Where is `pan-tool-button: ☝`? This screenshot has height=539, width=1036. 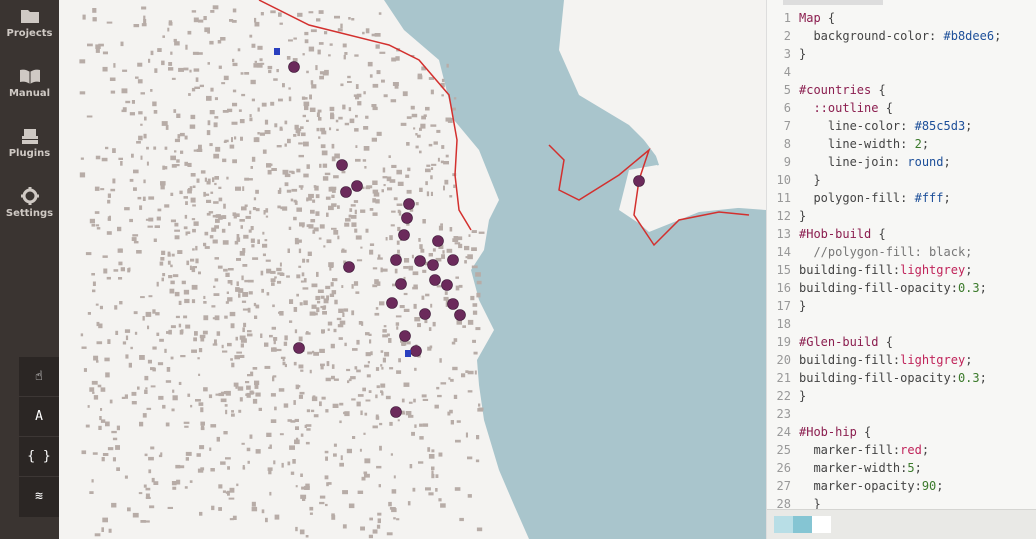
pan-tool-button: ☝ is located at coordinates (39, 377).